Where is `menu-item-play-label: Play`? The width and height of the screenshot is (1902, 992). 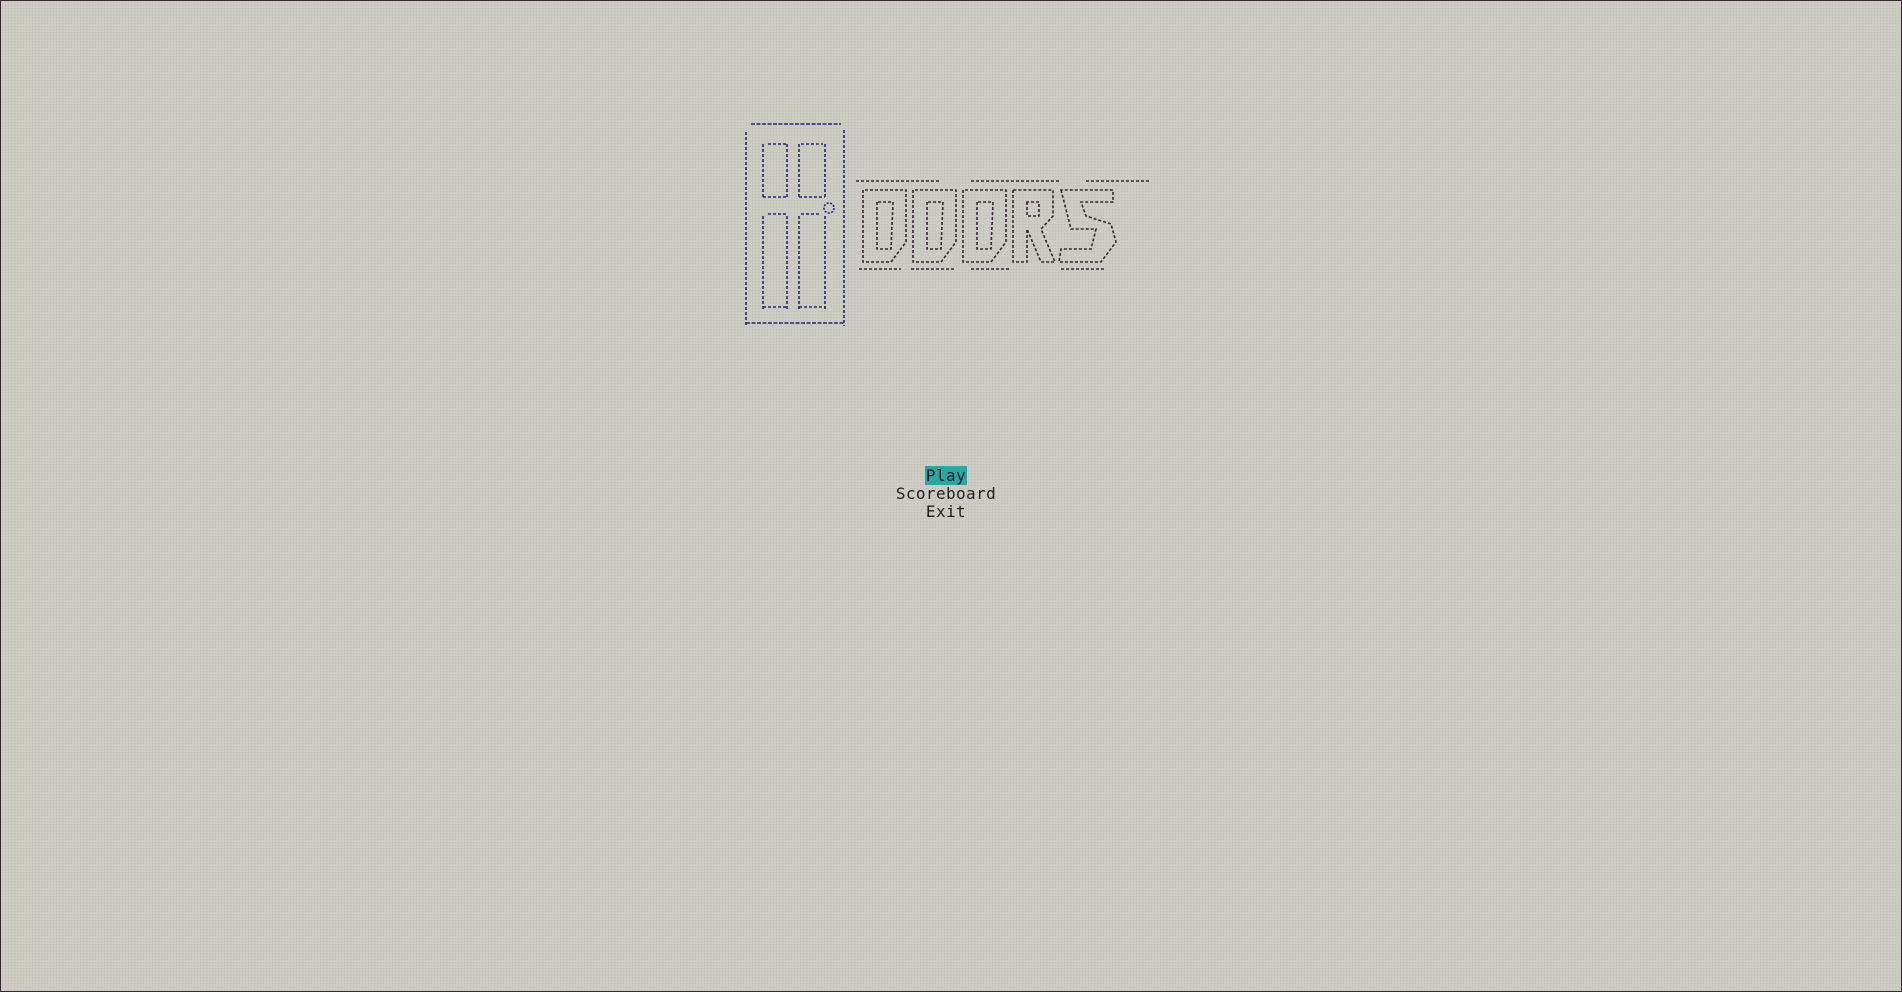 menu-item-play-label: Play is located at coordinates (946, 475).